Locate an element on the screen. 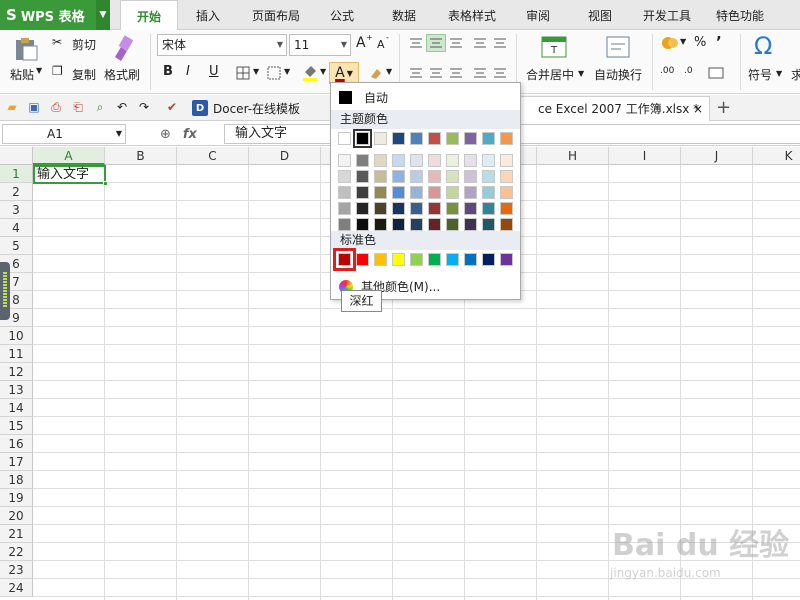 Image resolution: width=800 pixels, height=600 pixels. standard-color-dark-red is located at coordinates (344, 259).